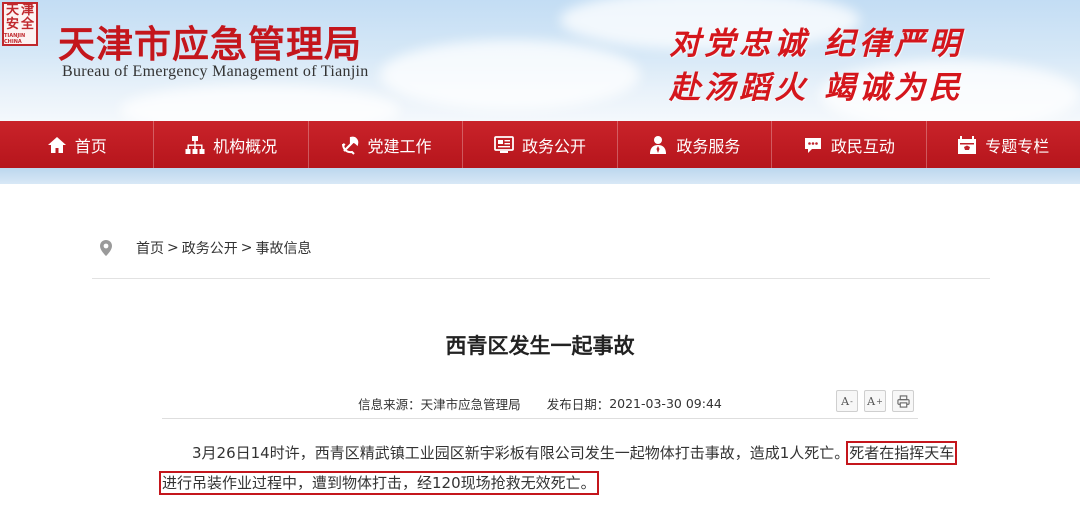 This screenshot has width=1080, height=508. I want to click on nav-item-gov-service: 政务服务, so click(695, 144).